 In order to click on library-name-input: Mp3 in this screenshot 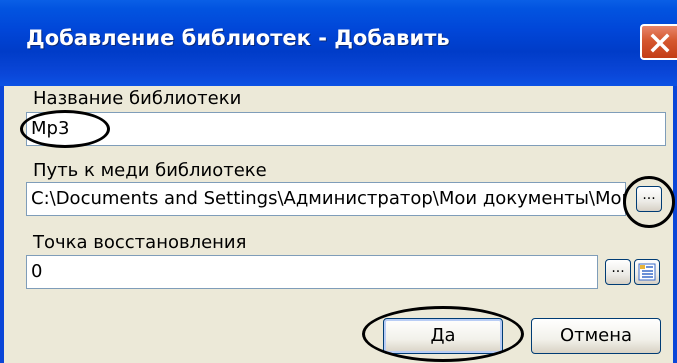, I will do `click(346, 129)`.